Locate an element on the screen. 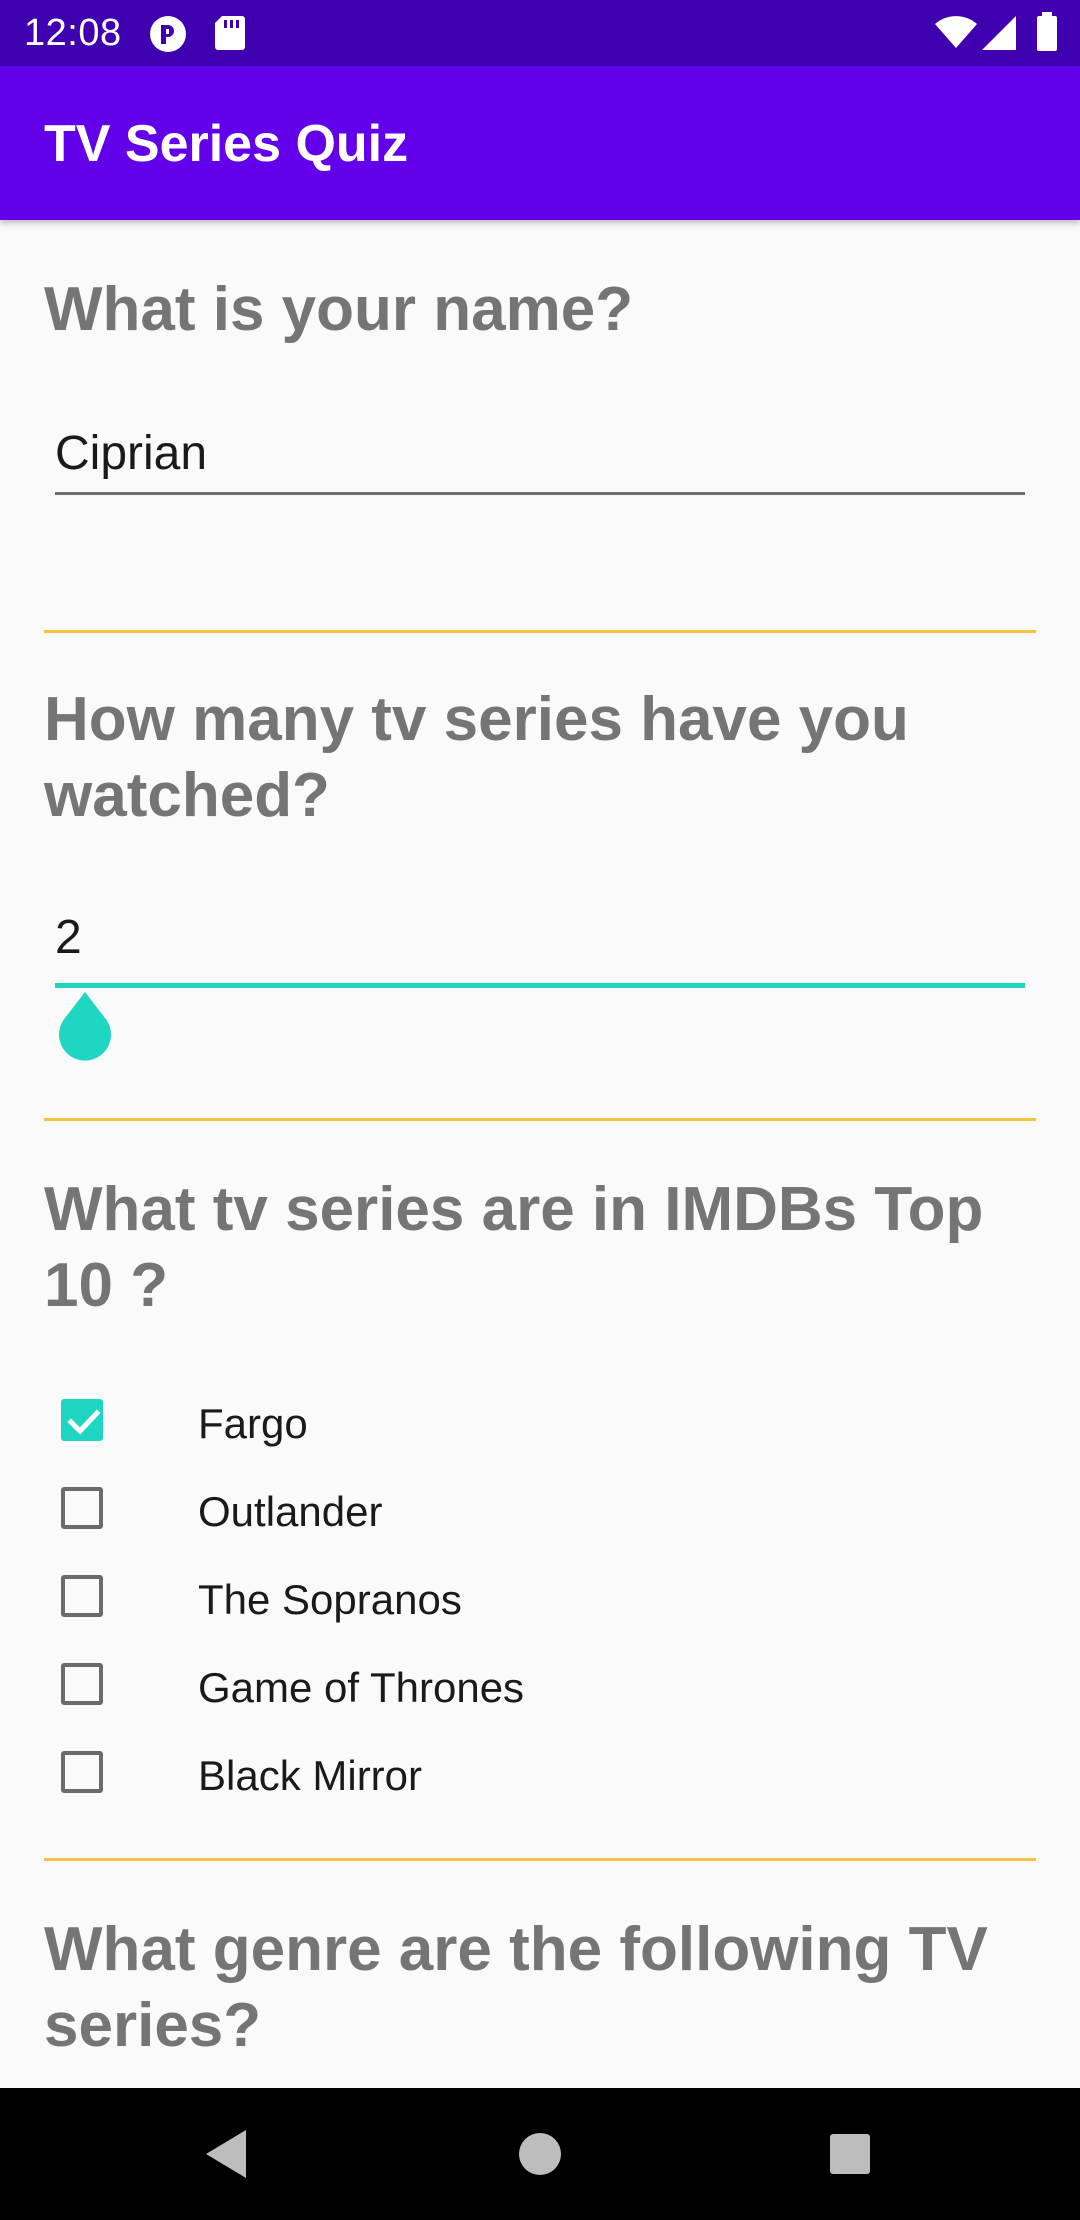  question-genre-label: What genre are the following TV series? is located at coordinates (516, 1987).